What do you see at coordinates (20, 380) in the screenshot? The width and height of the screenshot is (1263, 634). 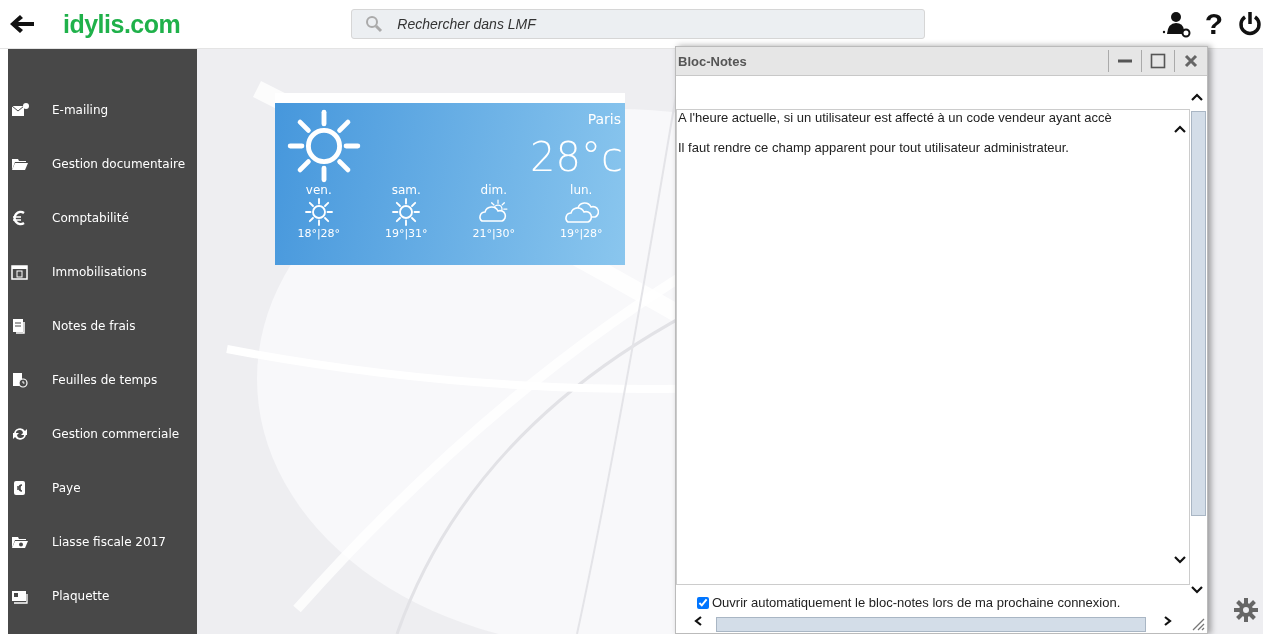 I see `timesheet-icon` at bounding box center [20, 380].